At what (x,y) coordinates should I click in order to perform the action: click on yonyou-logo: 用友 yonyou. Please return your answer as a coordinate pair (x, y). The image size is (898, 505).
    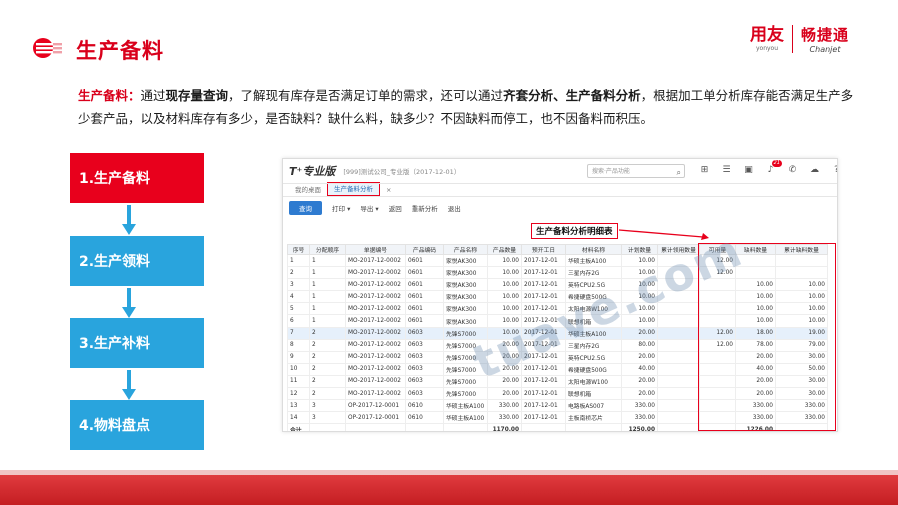
    Looking at the image, I should click on (771, 39).